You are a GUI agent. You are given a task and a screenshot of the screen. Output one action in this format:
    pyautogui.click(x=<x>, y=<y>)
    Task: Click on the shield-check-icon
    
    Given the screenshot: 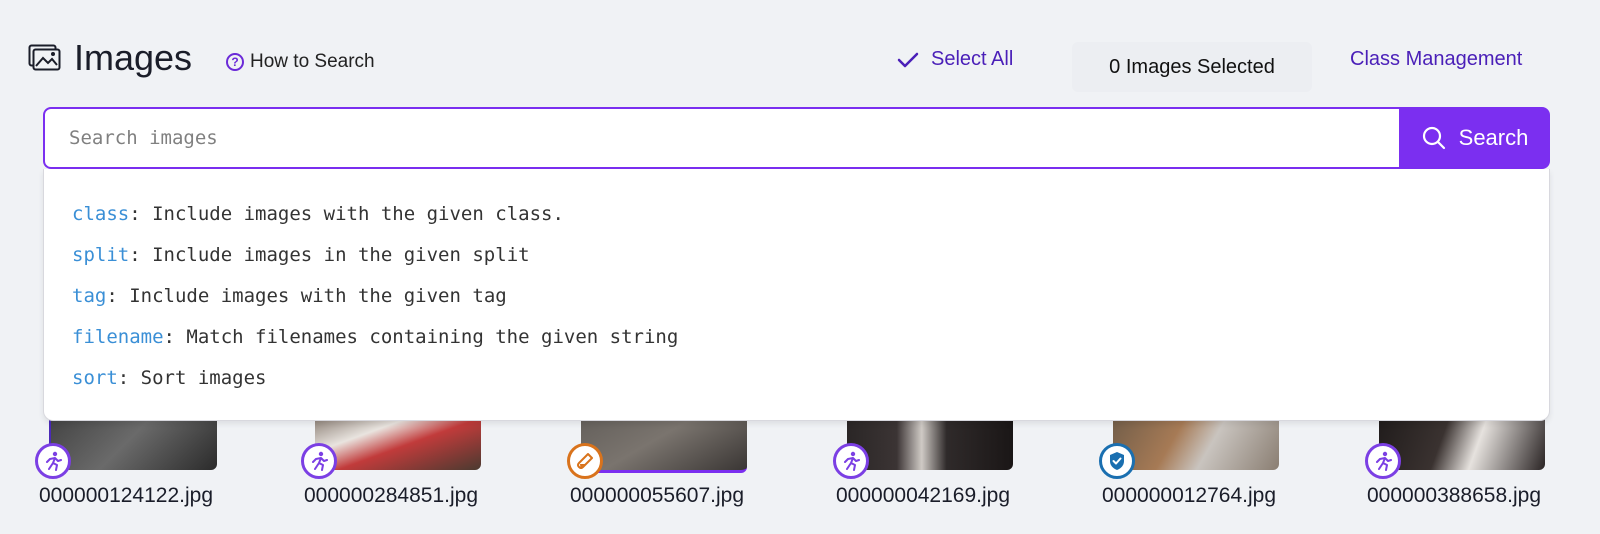 What is the action you would take?
    pyautogui.click(x=1117, y=461)
    